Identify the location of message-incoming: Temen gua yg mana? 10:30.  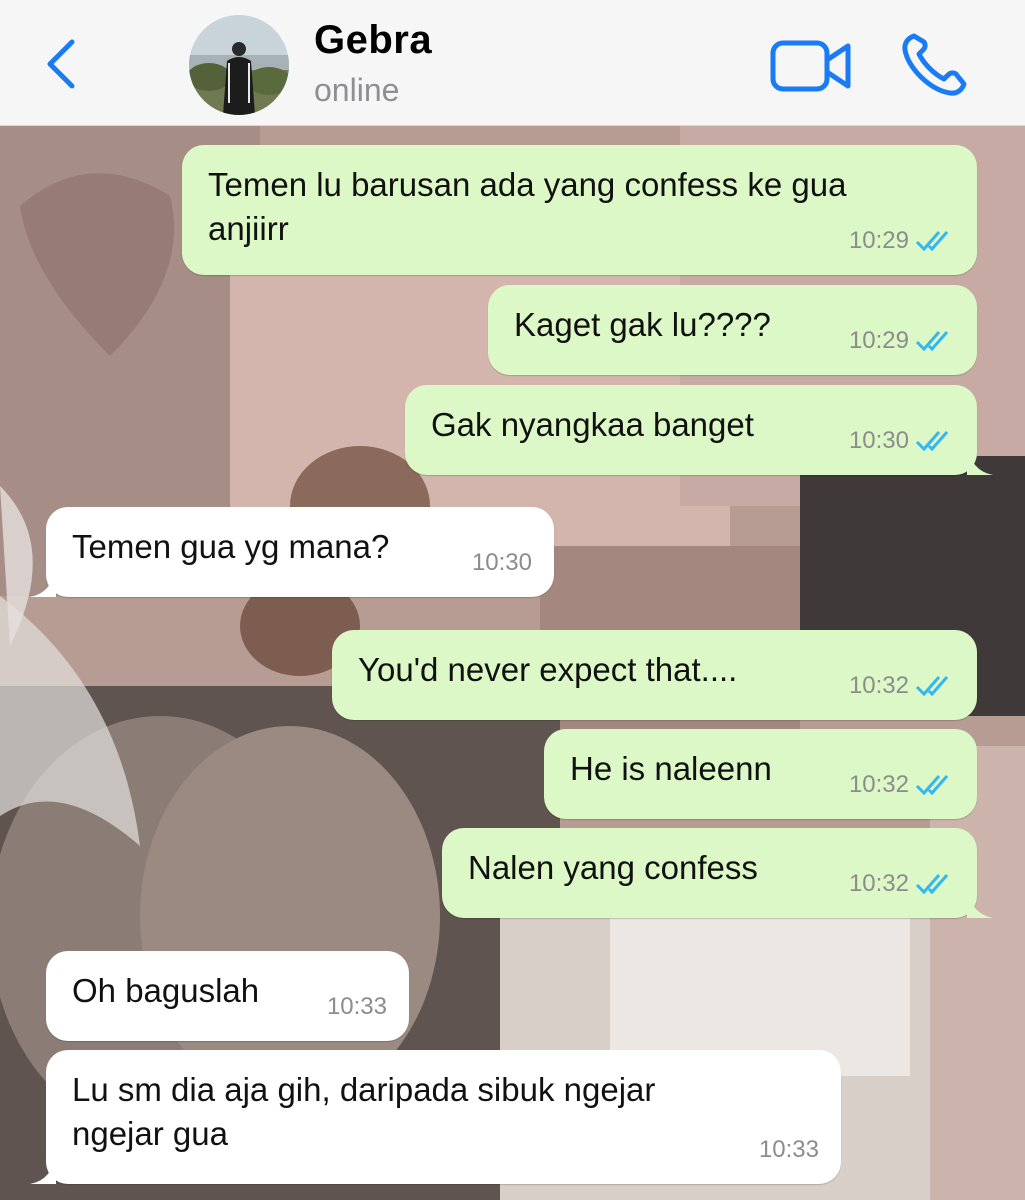
(292, 552).